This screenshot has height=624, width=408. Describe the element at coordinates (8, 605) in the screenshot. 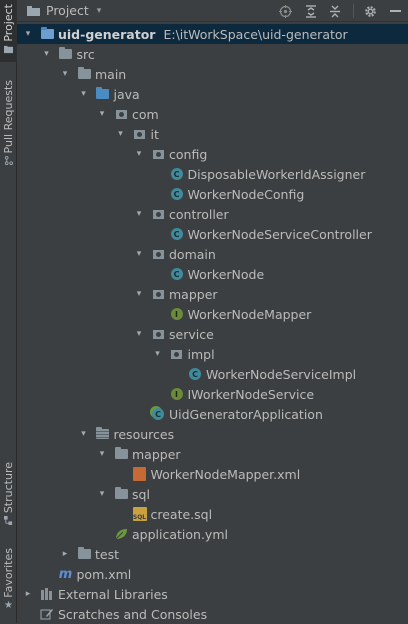

I see `star-icon: ★` at that location.